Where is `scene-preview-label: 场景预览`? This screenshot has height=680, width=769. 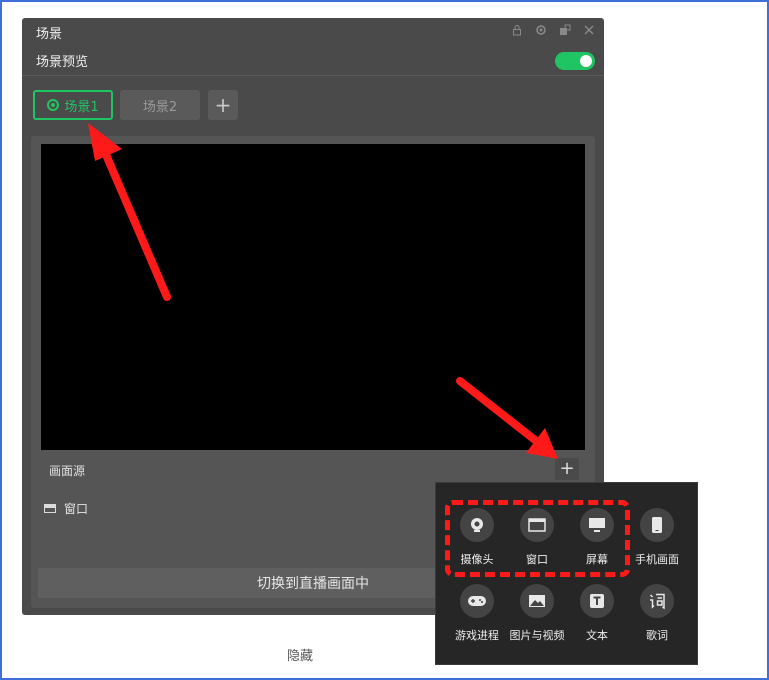
scene-preview-label: 场景预览 is located at coordinates (62, 62).